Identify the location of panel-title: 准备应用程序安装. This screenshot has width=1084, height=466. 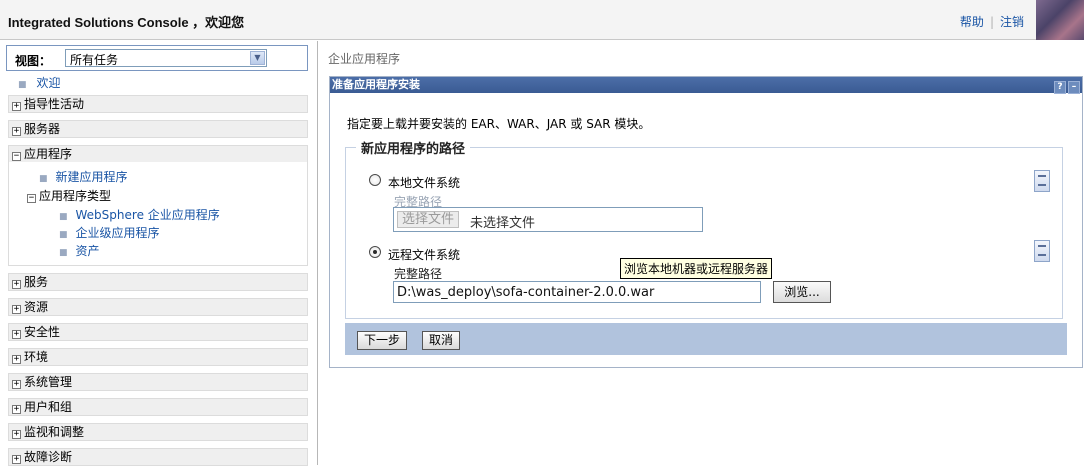
(376, 84).